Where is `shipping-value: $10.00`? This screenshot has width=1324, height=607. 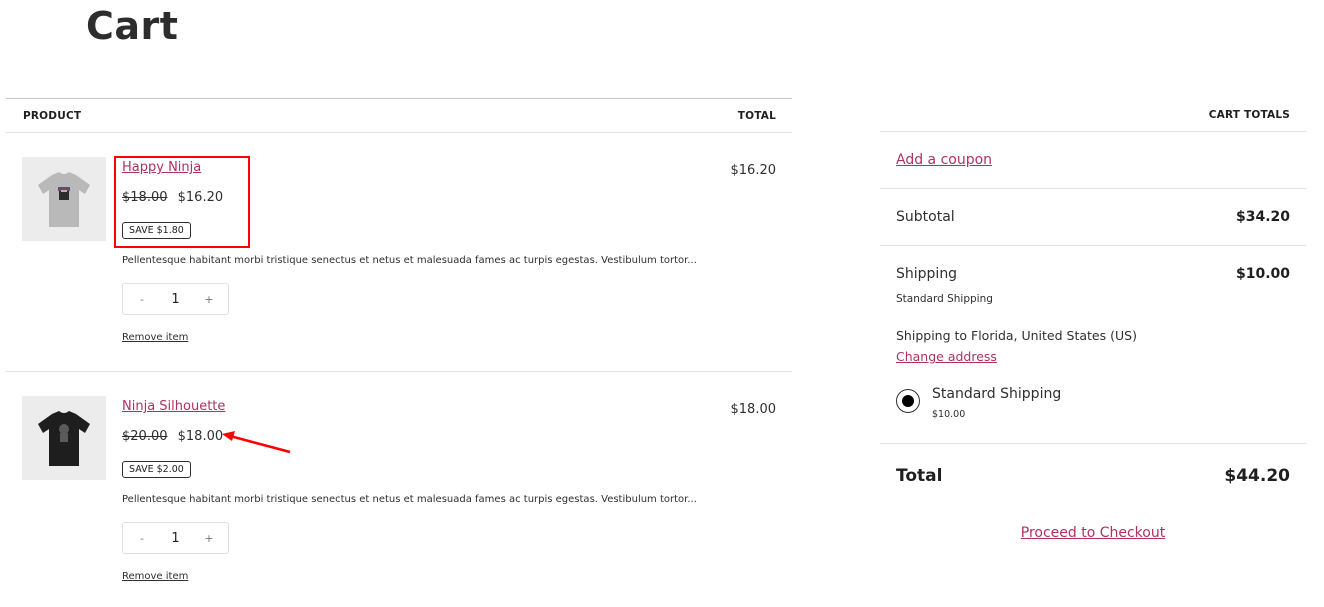 shipping-value: $10.00 is located at coordinates (1262, 274).